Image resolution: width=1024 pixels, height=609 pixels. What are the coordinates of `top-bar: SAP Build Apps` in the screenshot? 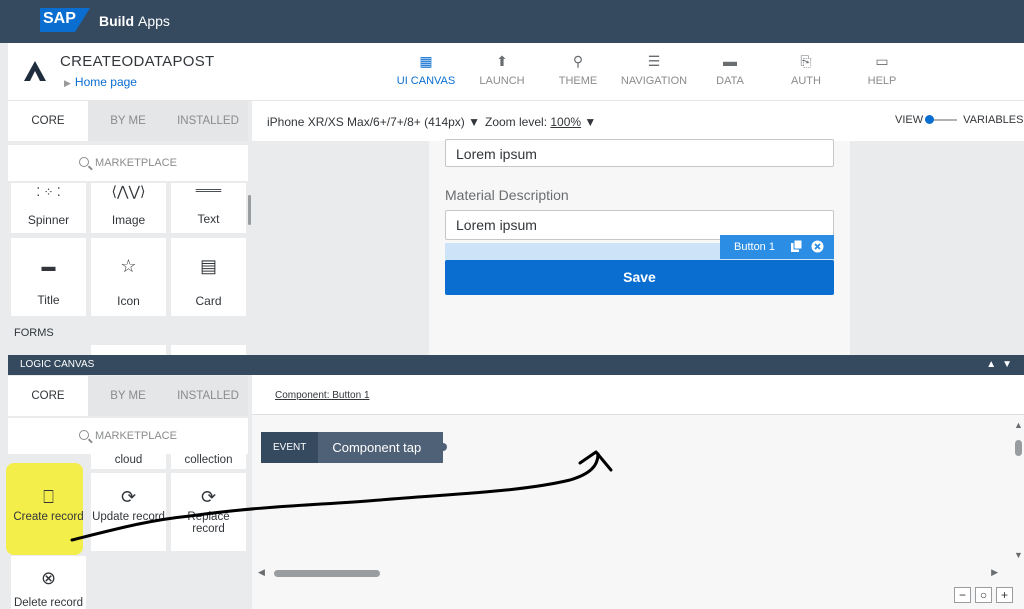 It's located at (512, 21).